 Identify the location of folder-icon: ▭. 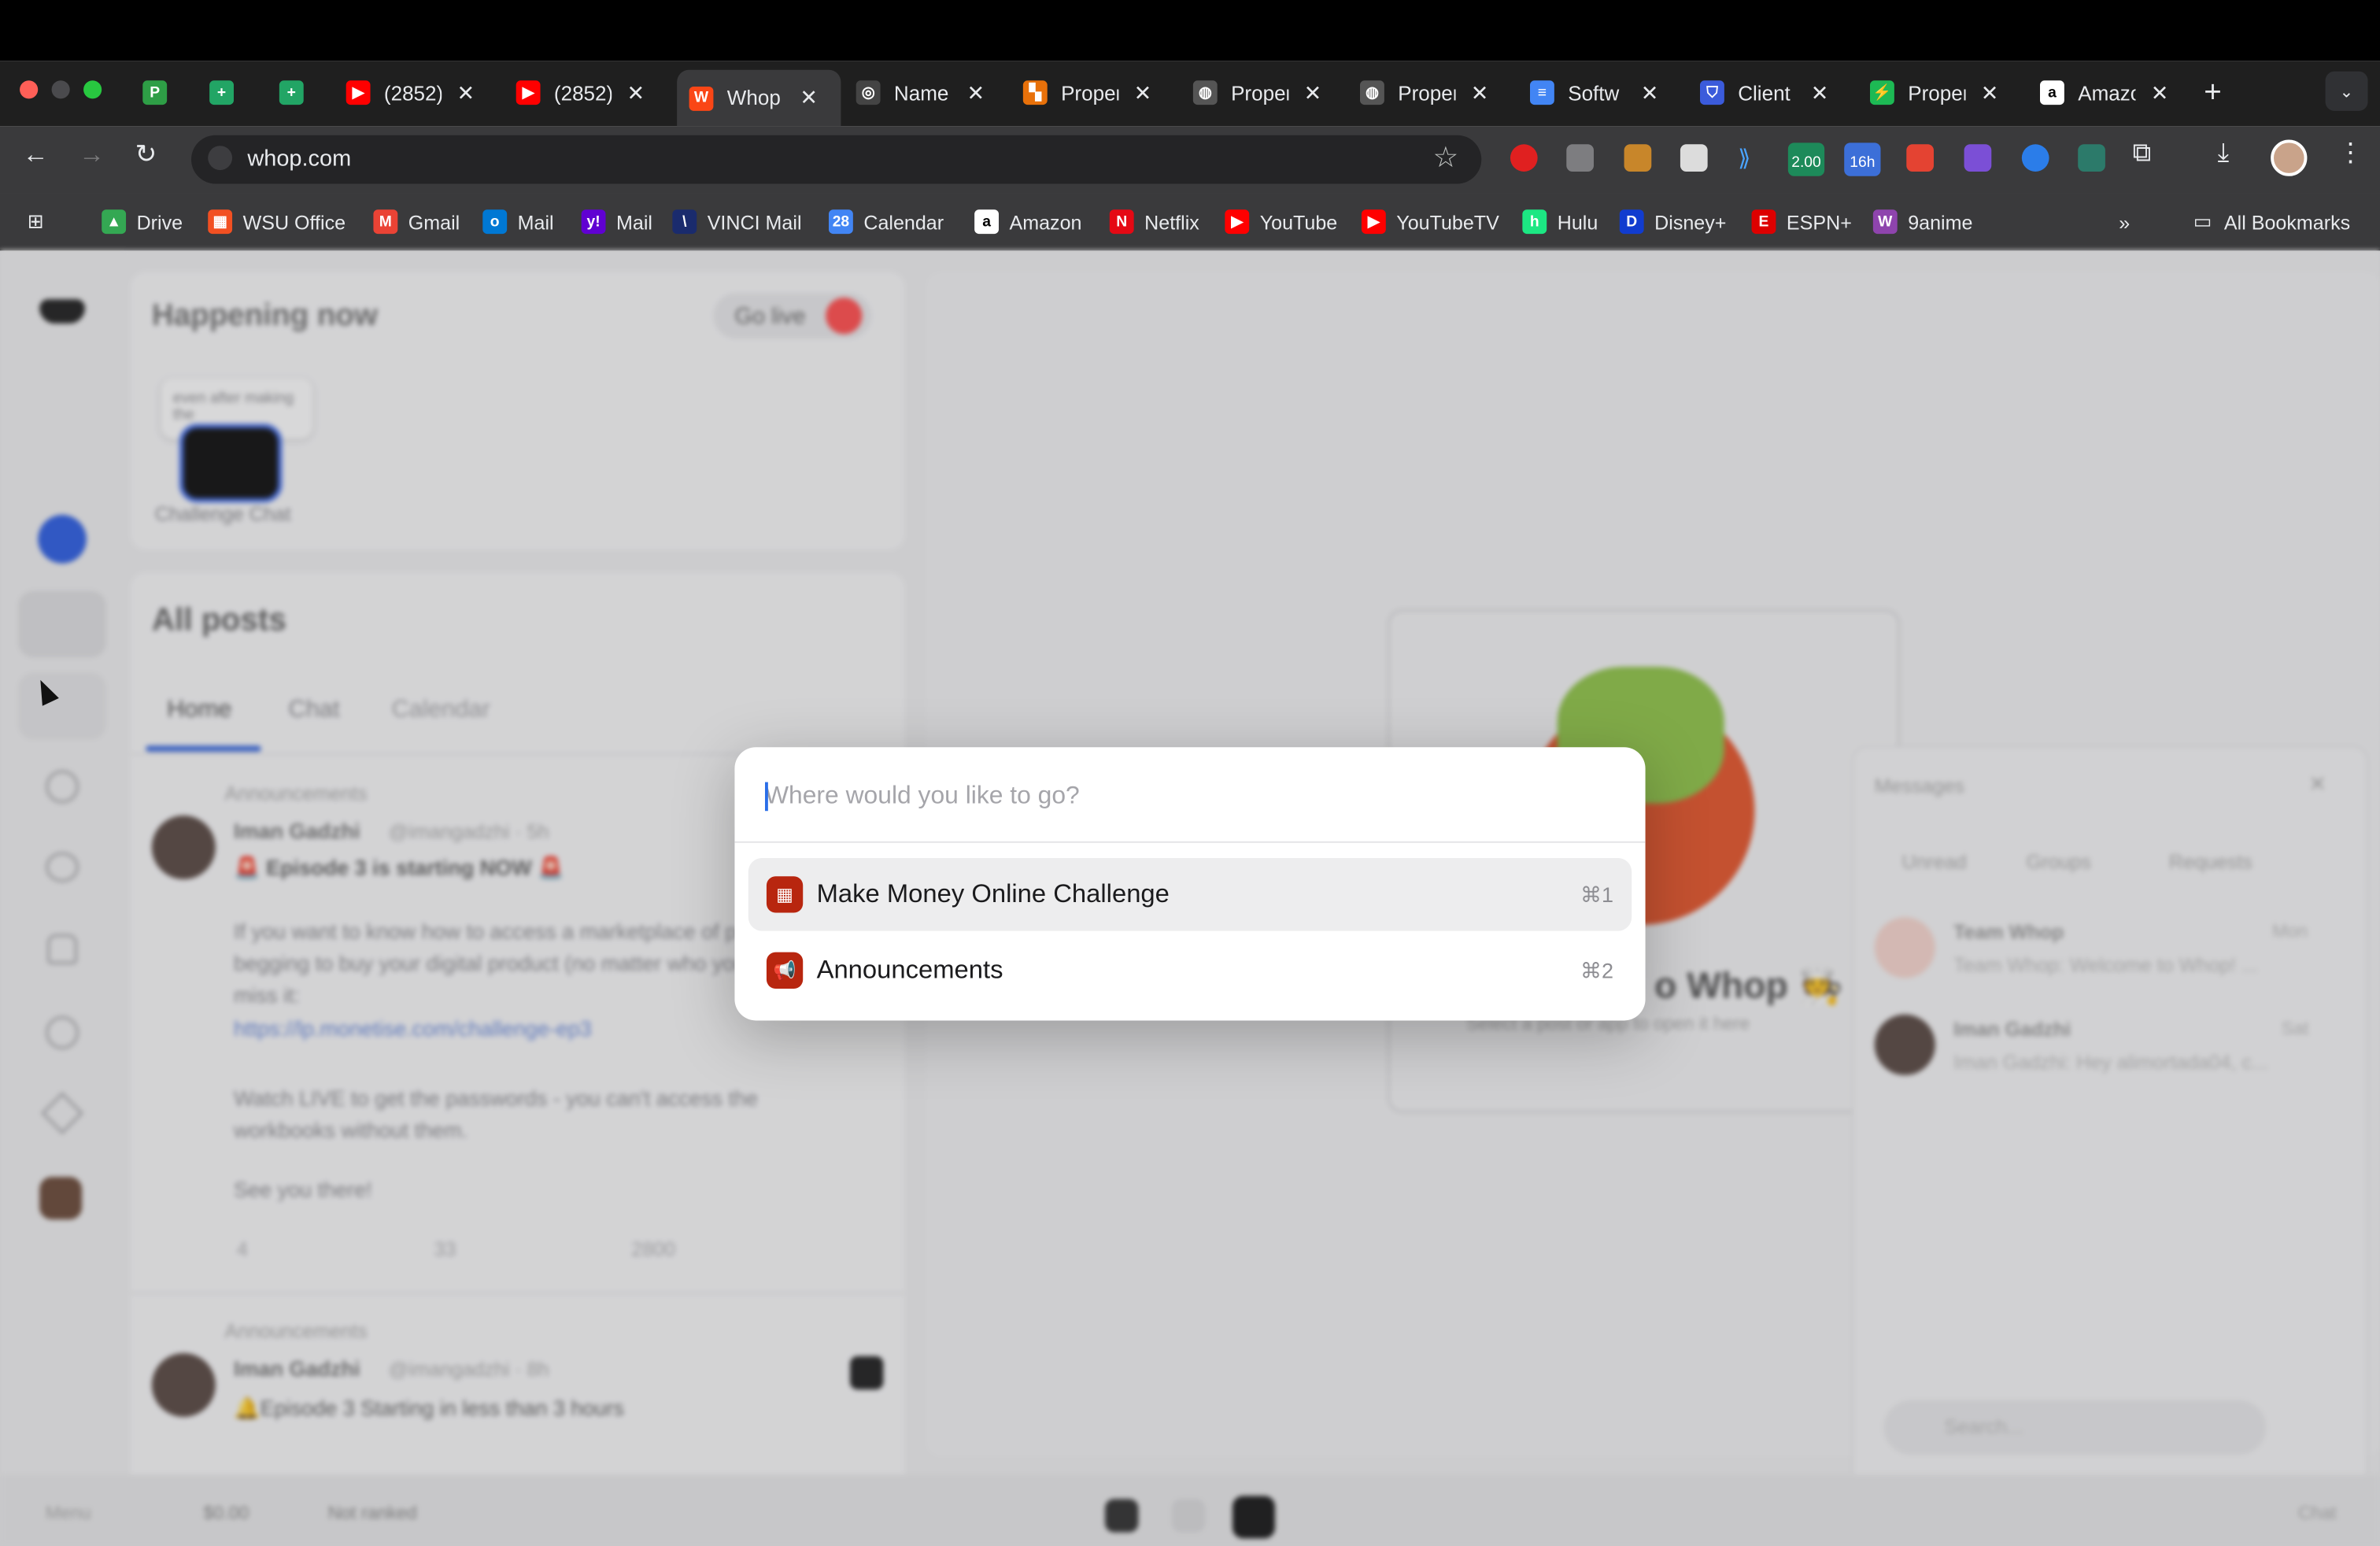
(2202, 221).